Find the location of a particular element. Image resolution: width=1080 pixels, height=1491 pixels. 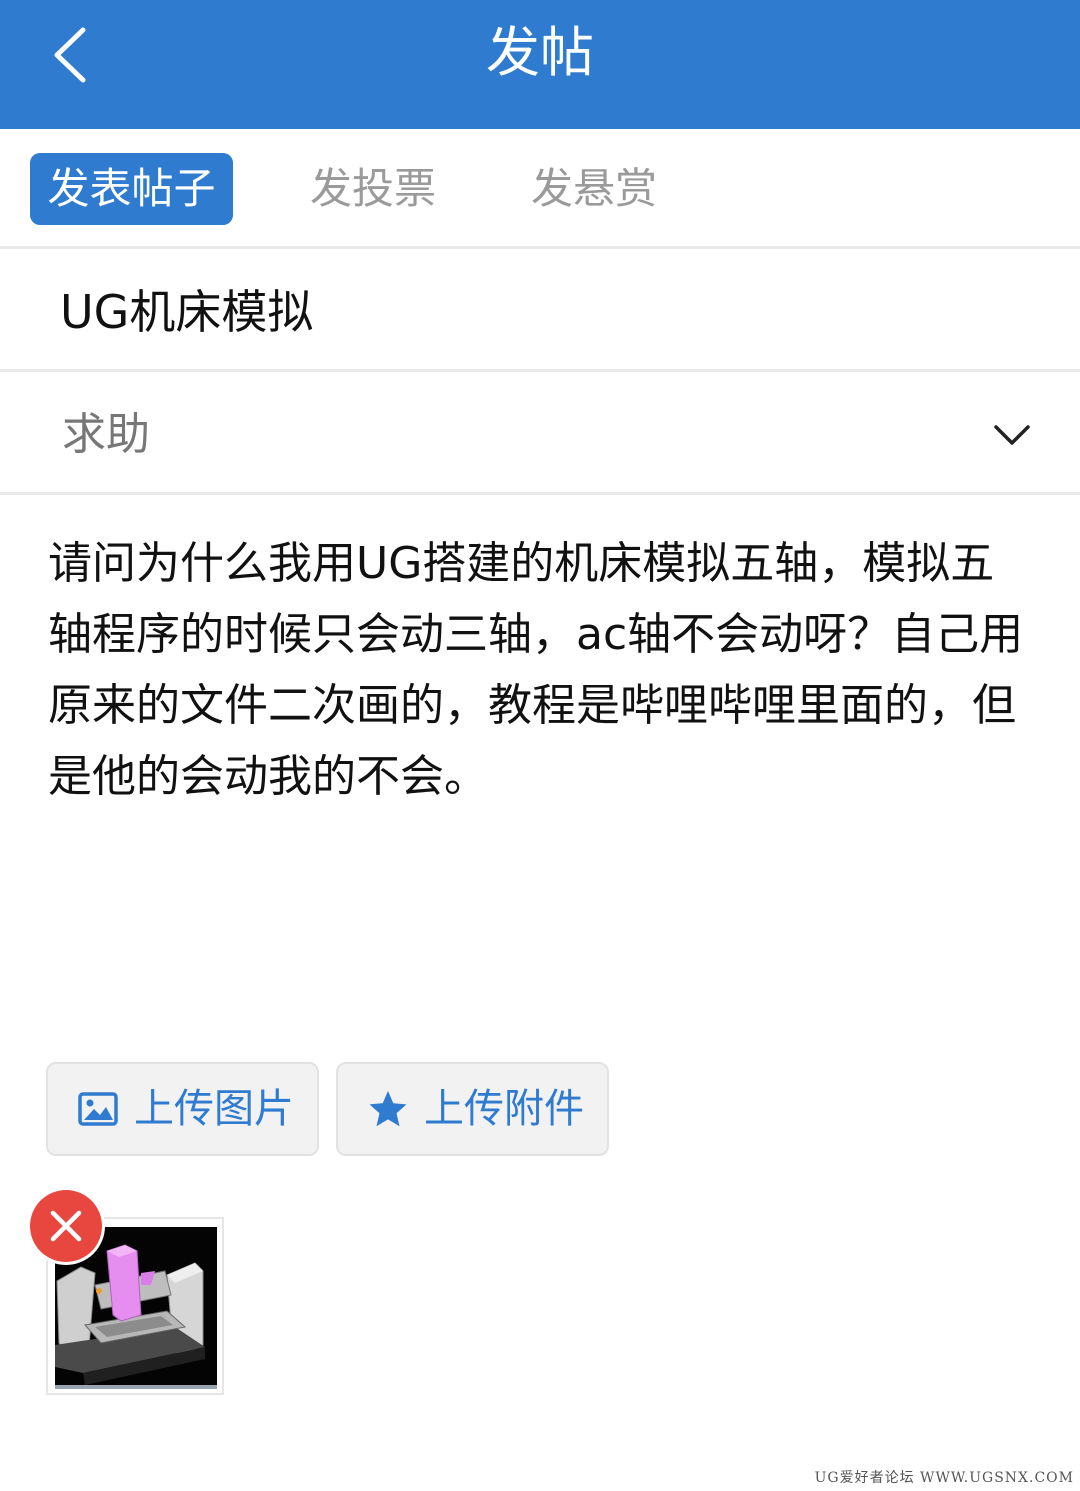

tab-post: 发表帖子 is located at coordinates (131, 189).